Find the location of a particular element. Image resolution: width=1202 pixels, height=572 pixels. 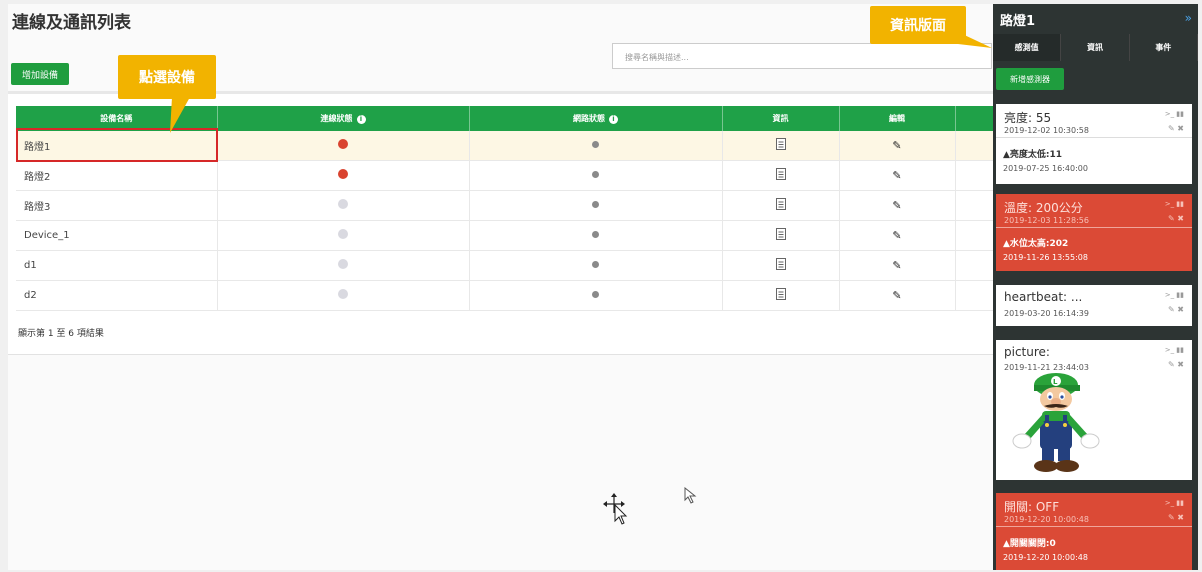

table-row: Device_1 ✎ is located at coordinates (509, 235).